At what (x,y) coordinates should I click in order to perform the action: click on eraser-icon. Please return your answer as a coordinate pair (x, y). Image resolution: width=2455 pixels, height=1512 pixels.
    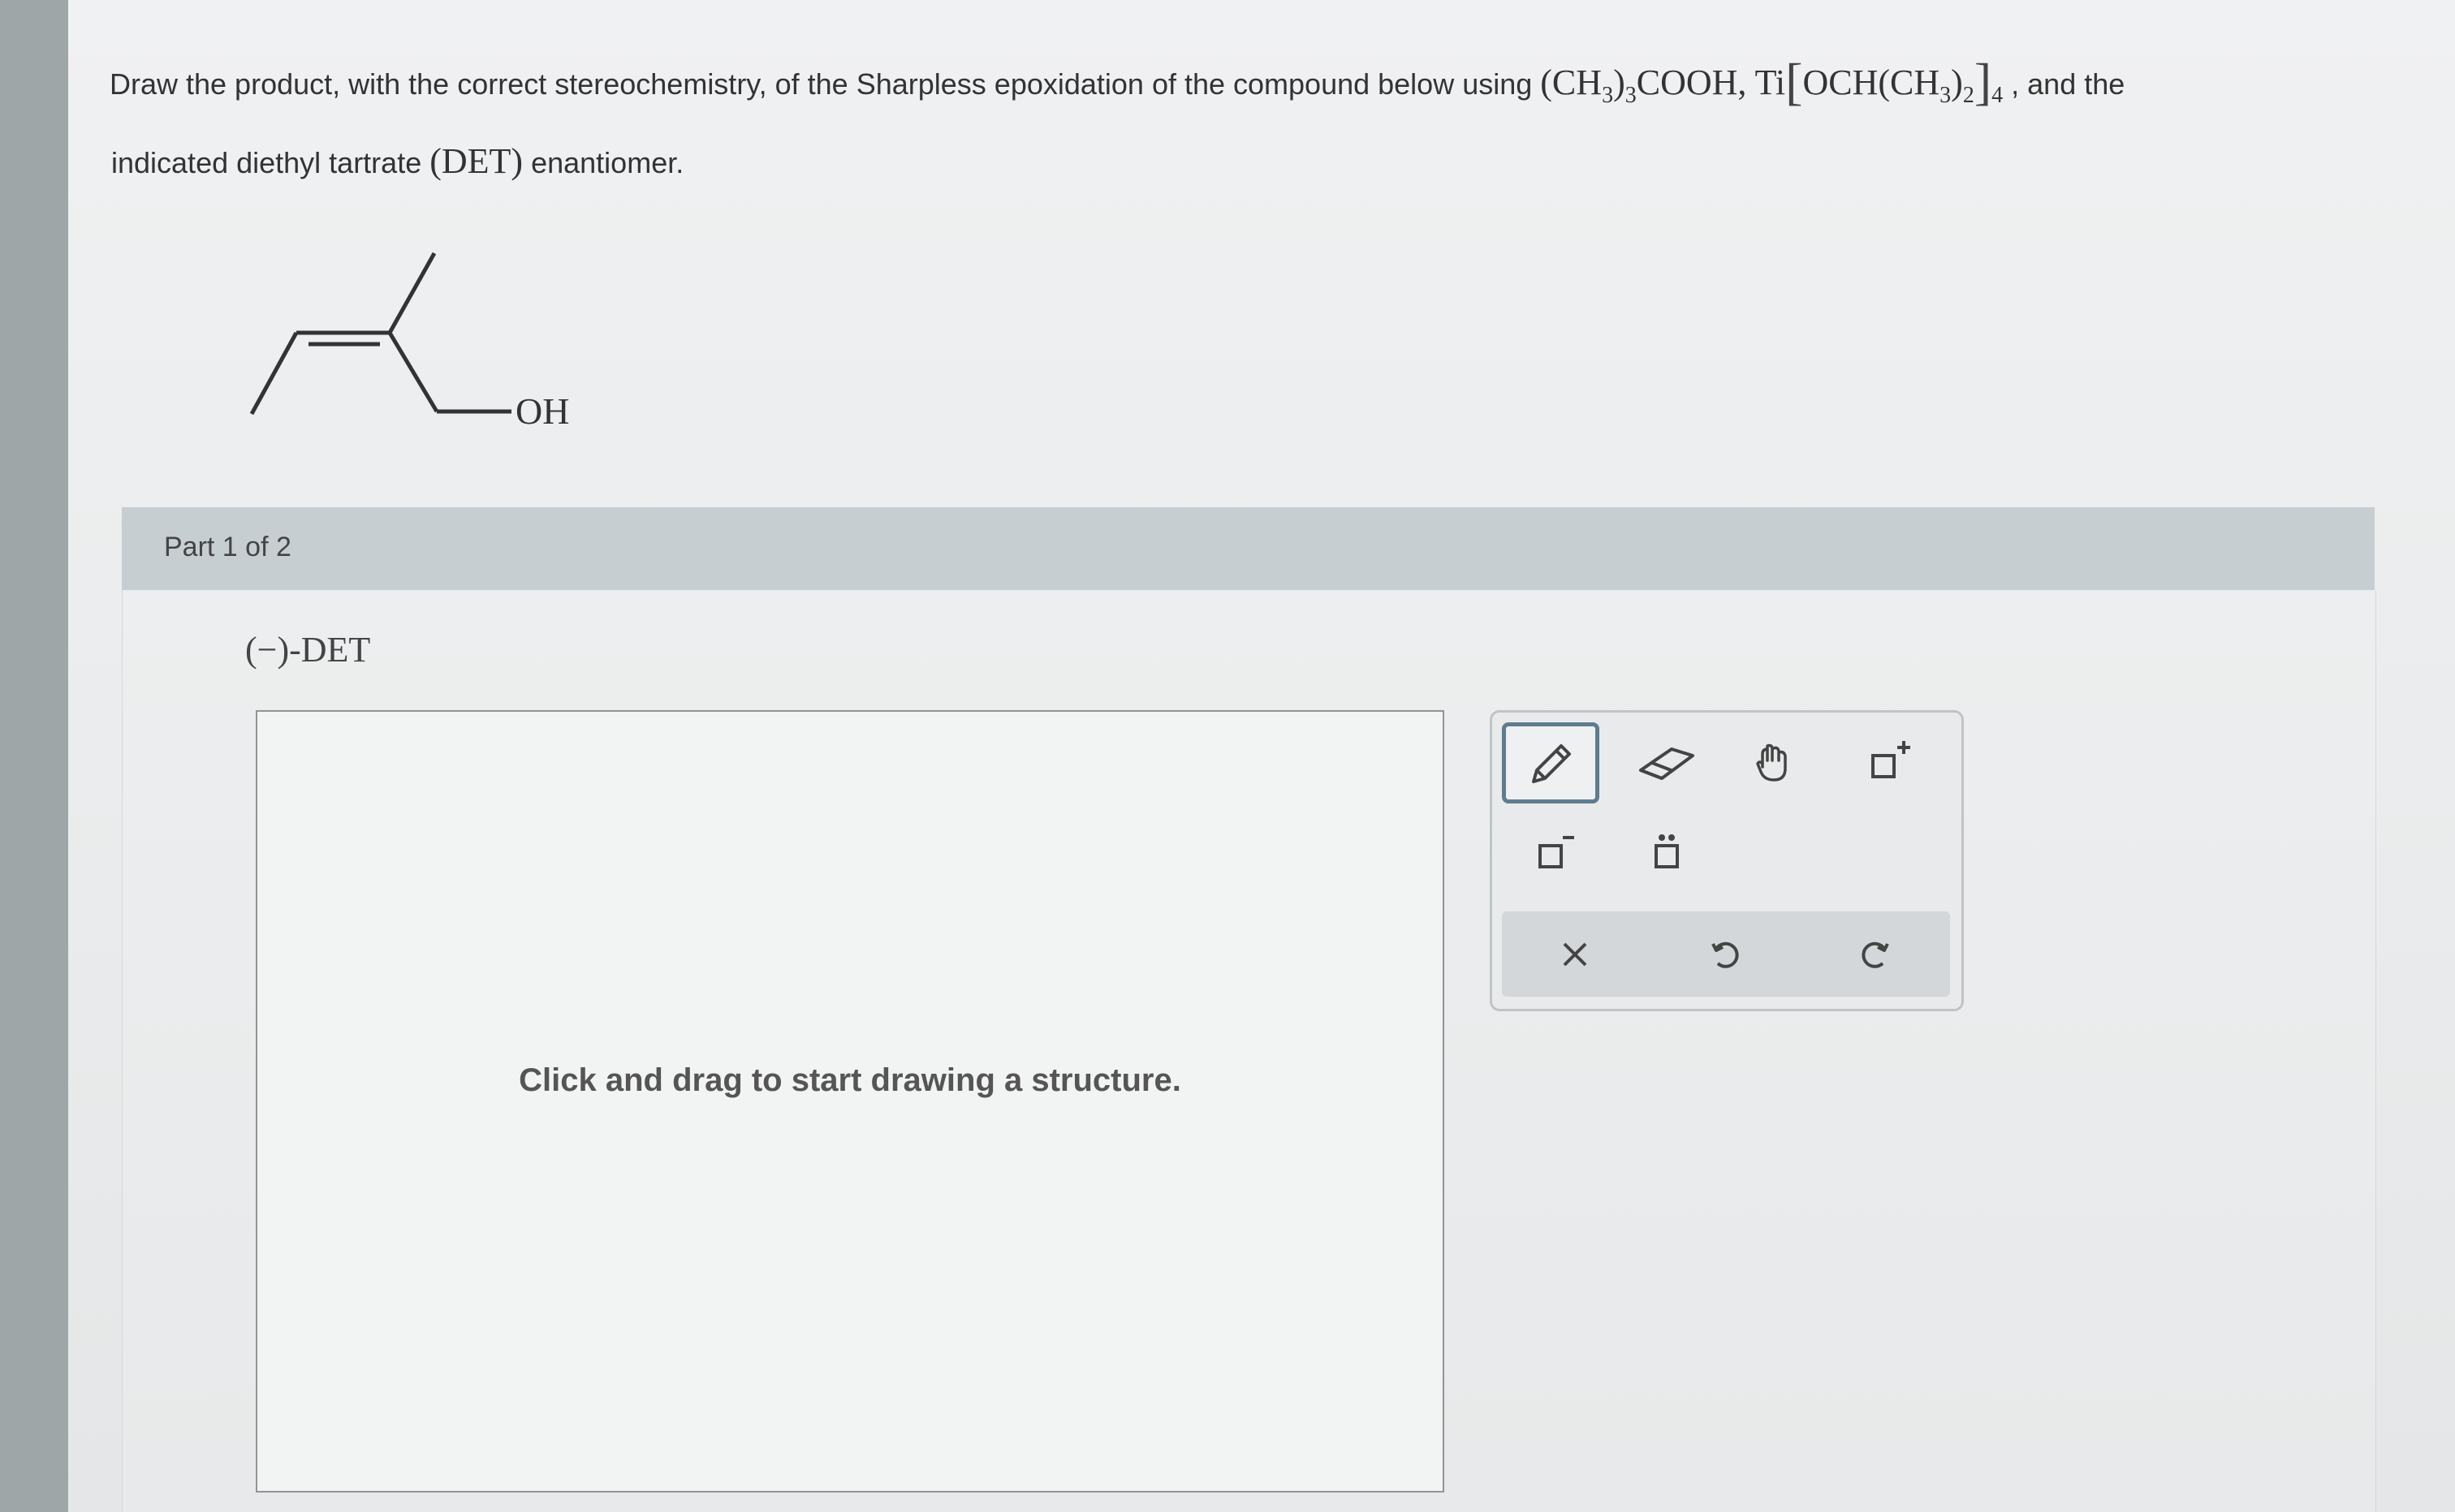
    Looking at the image, I should click on (1666, 764).